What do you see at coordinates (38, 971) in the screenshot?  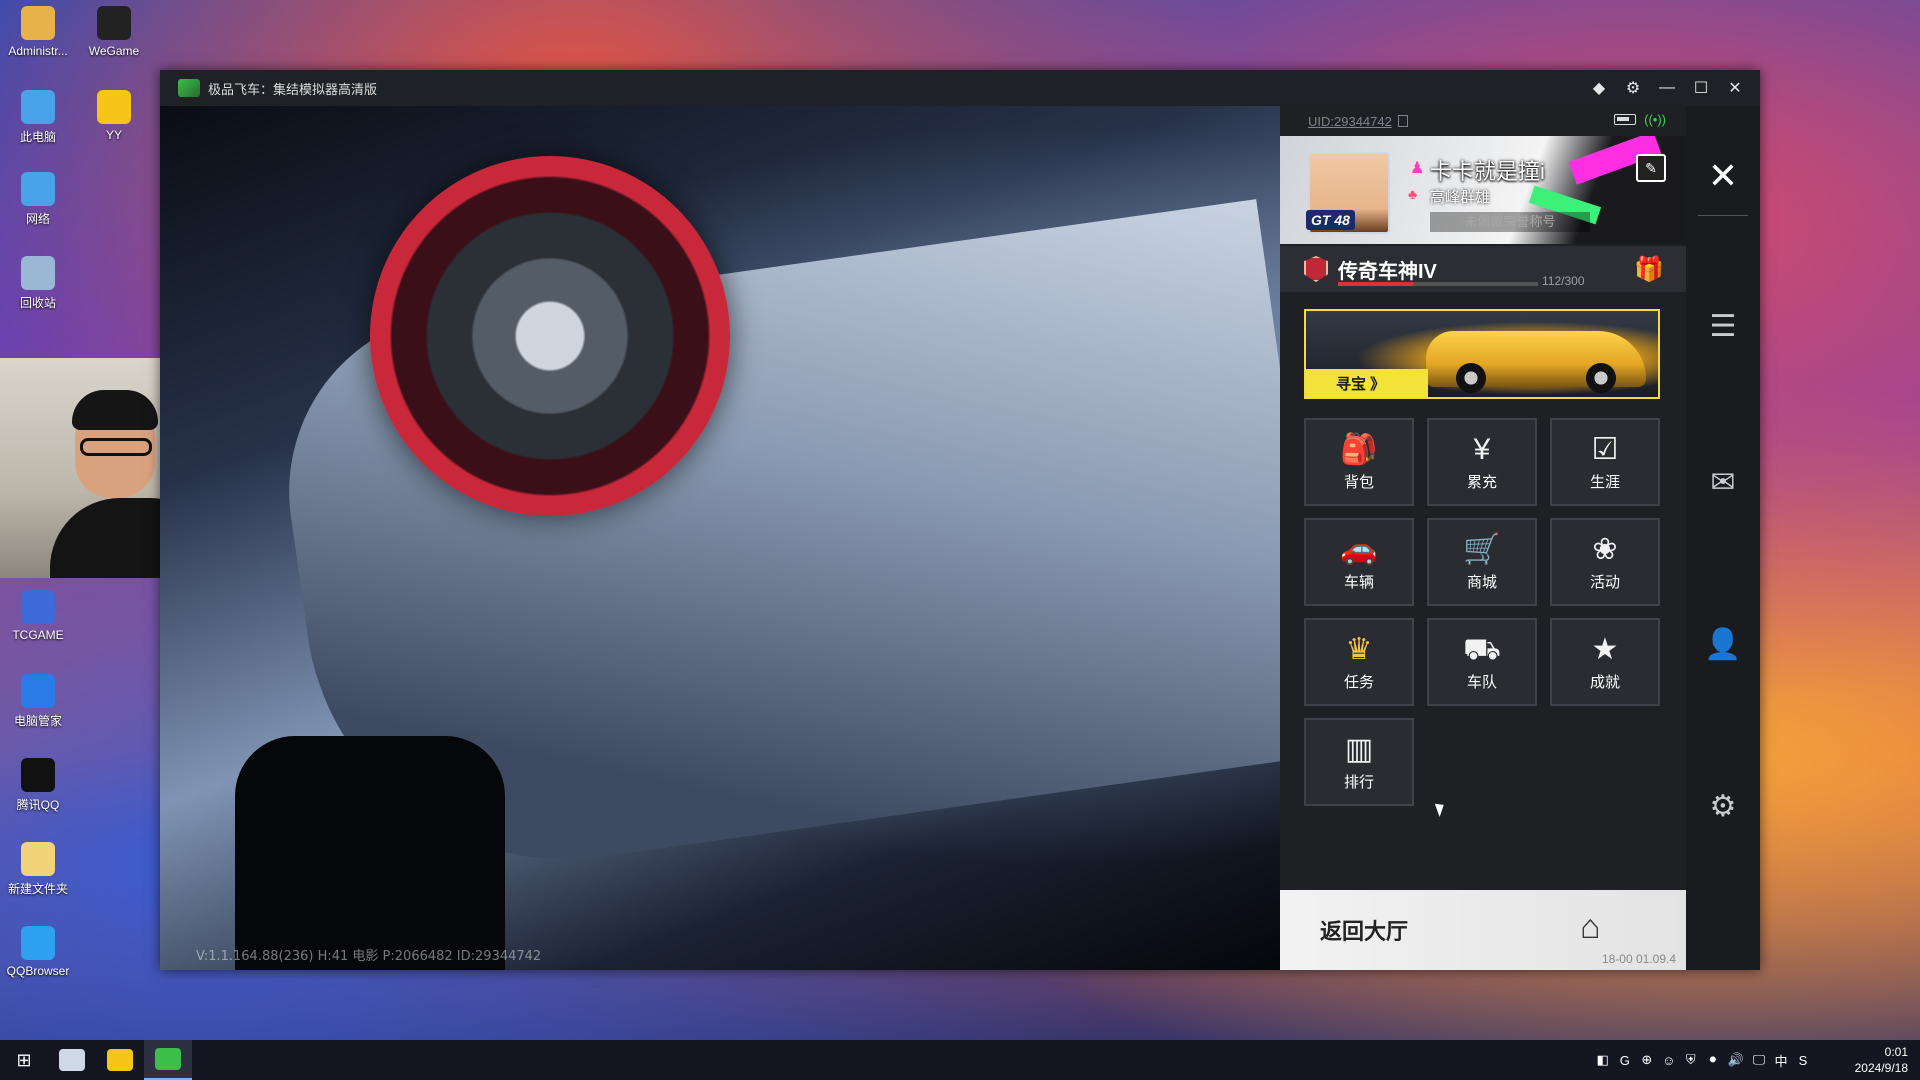 I see `desktop-icon-label: QQBrowser` at bounding box center [38, 971].